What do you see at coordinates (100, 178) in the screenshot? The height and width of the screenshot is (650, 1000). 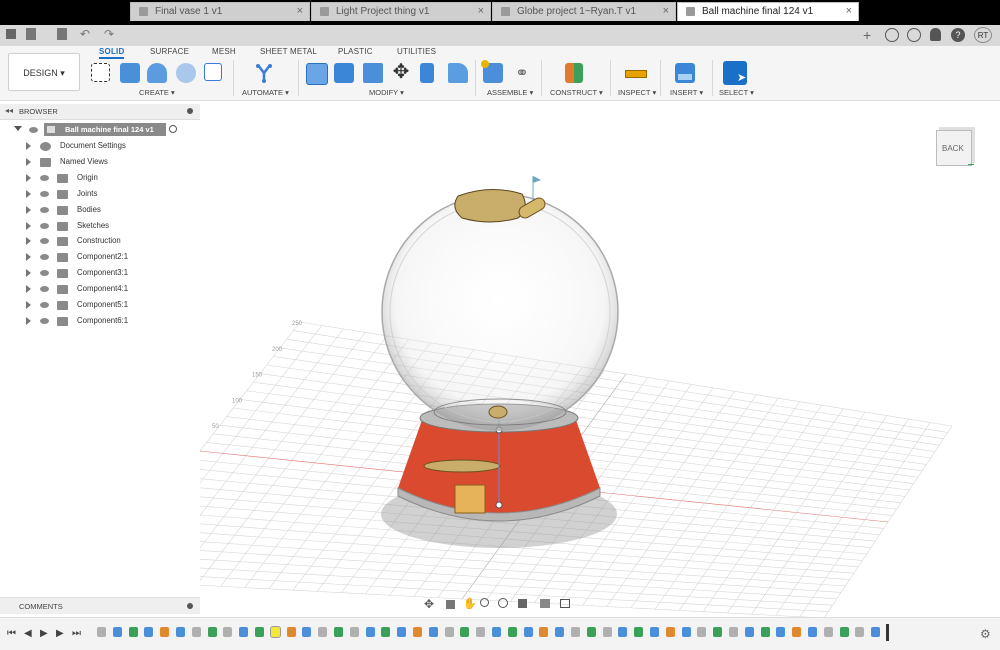 I see `browser-item: Origin` at bounding box center [100, 178].